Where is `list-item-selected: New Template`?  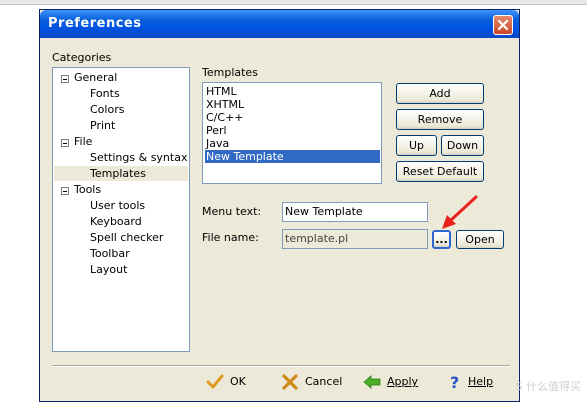
list-item-selected: New Template is located at coordinates (292, 156).